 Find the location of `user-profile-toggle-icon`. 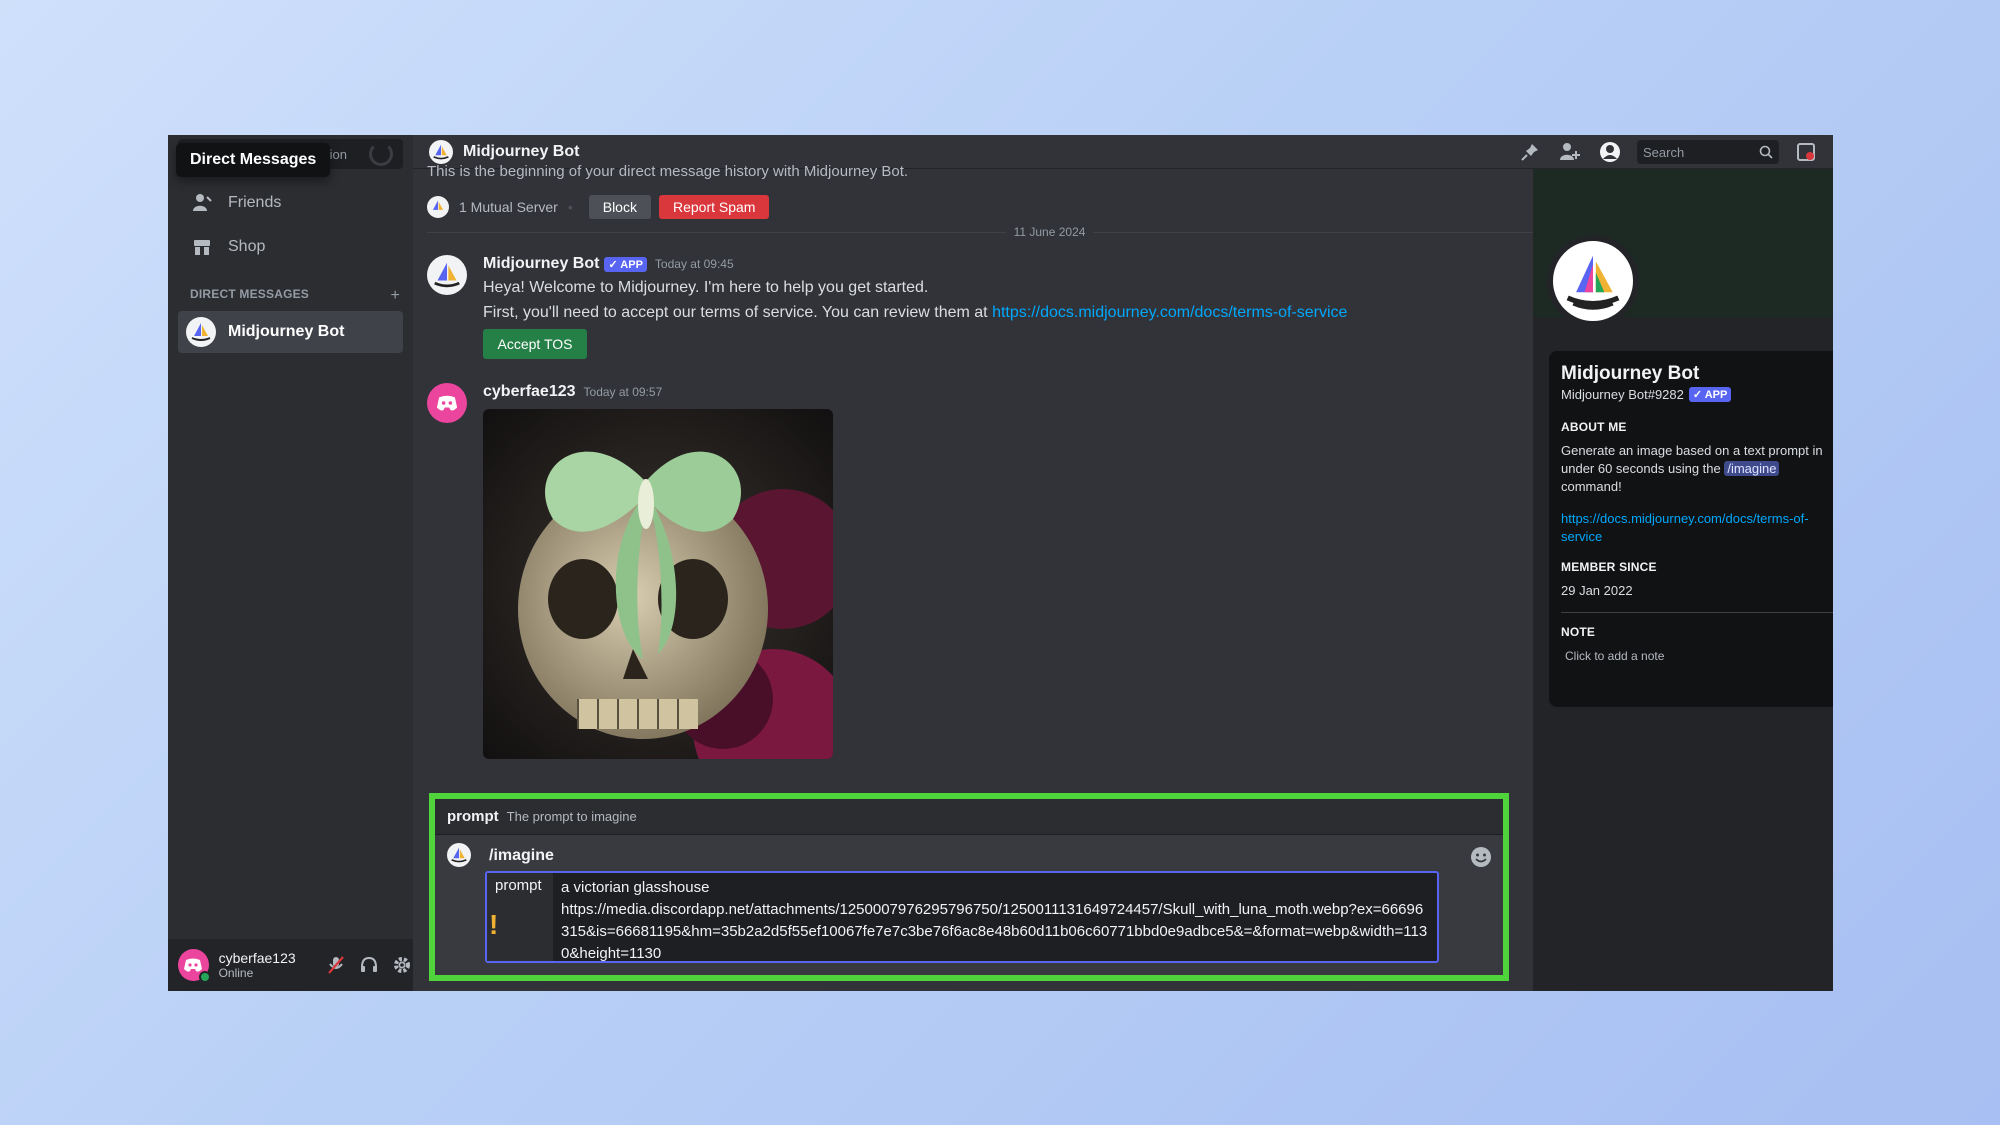

user-profile-toggle-icon is located at coordinates (1610, 152).